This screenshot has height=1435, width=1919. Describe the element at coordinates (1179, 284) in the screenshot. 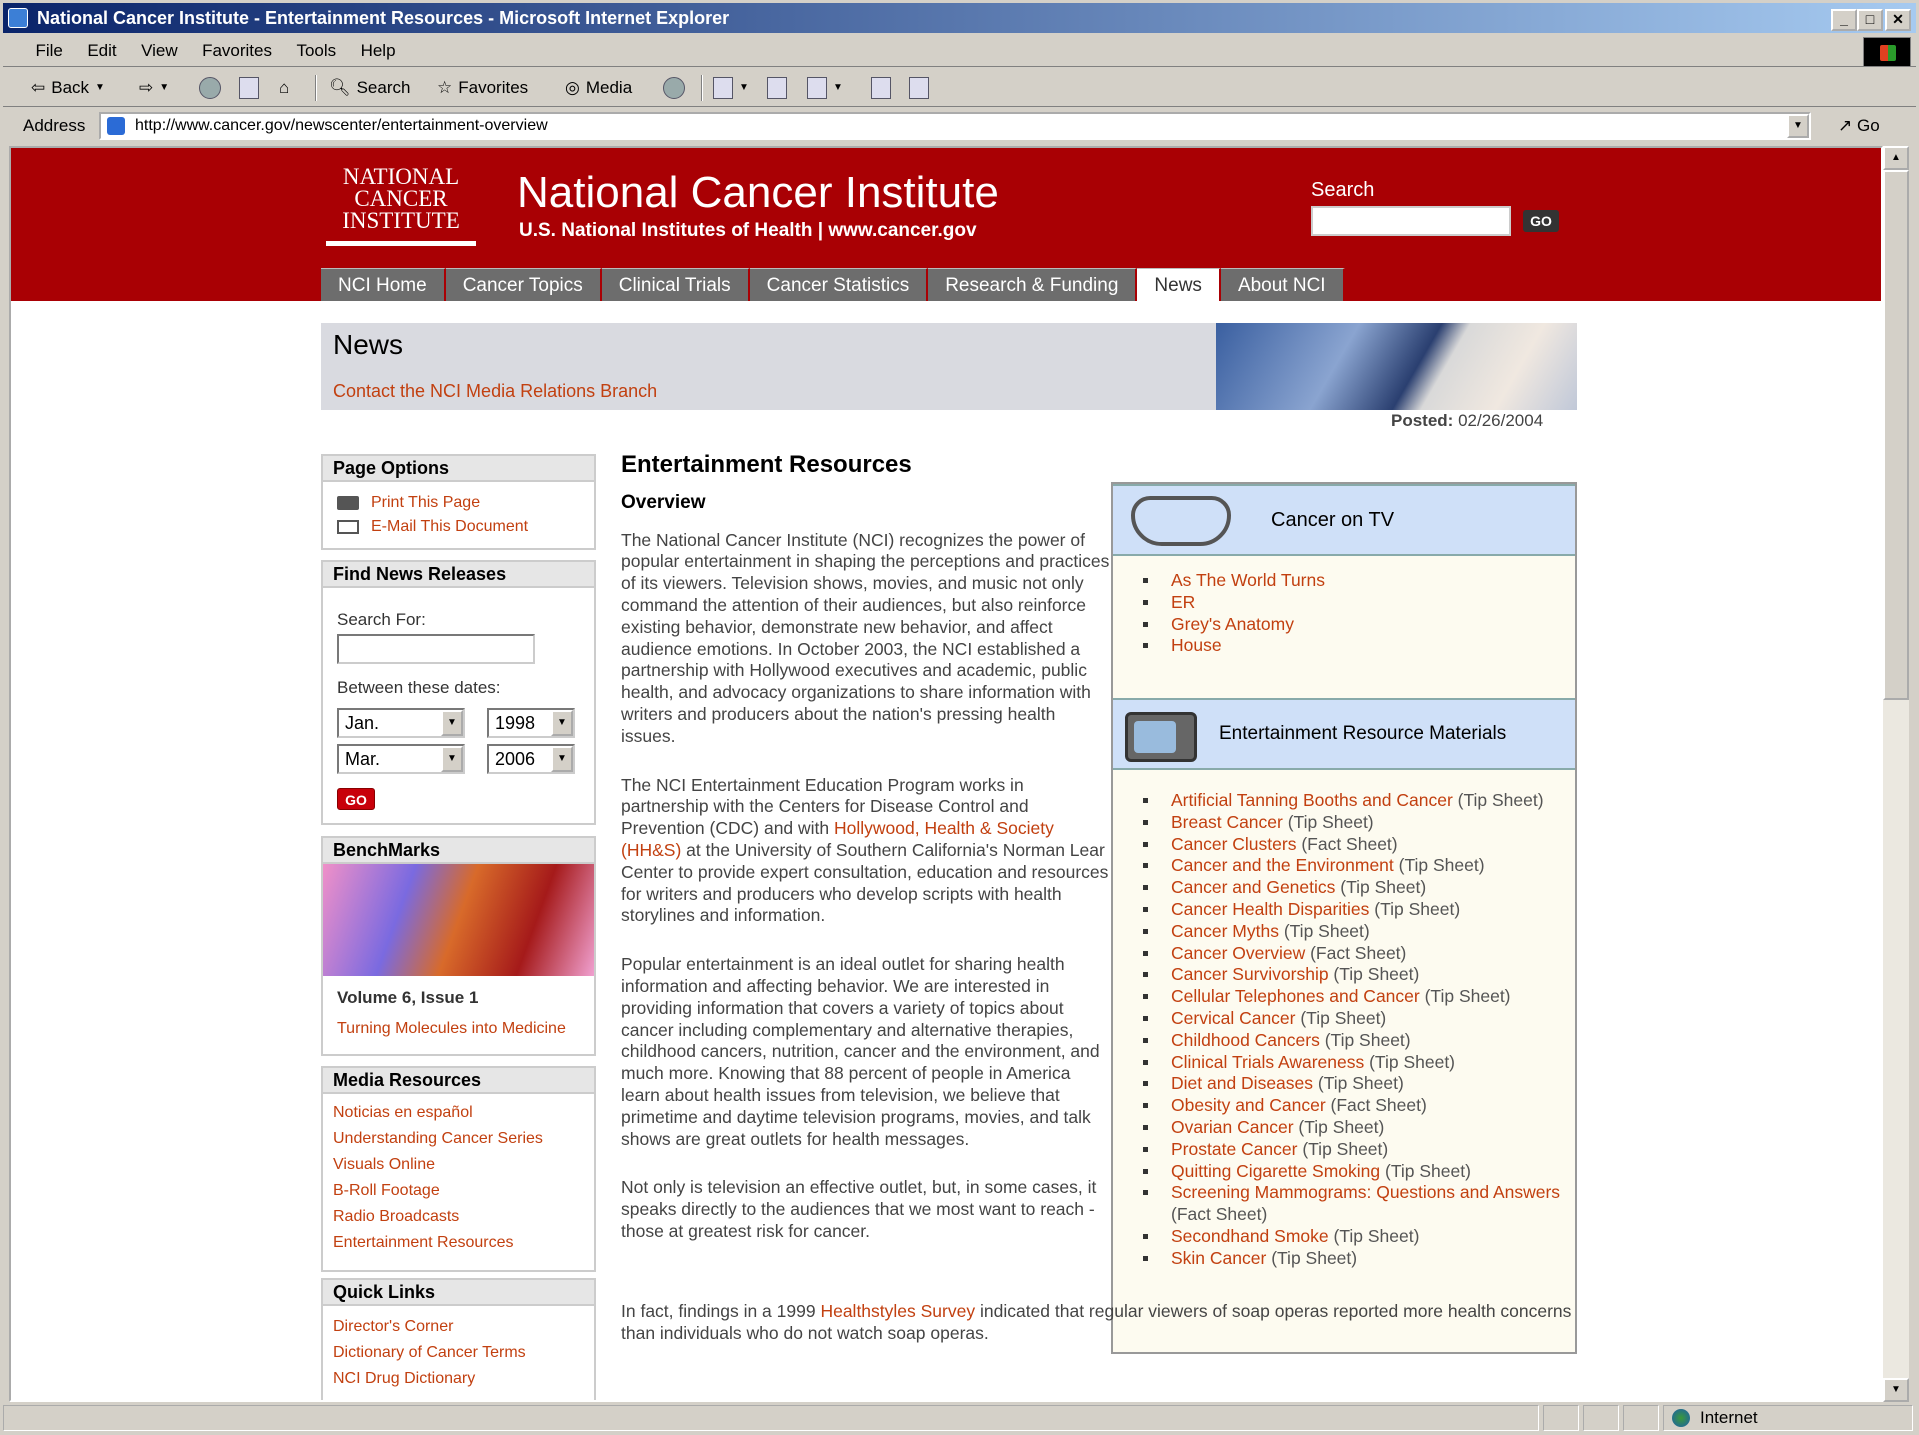

I see `nav-news: News` at that location.